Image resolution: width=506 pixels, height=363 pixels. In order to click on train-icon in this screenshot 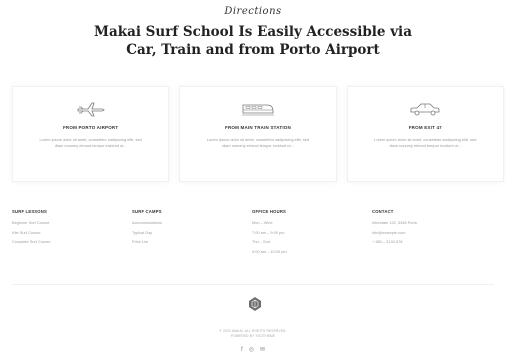, I will do `click(258, 109)`.